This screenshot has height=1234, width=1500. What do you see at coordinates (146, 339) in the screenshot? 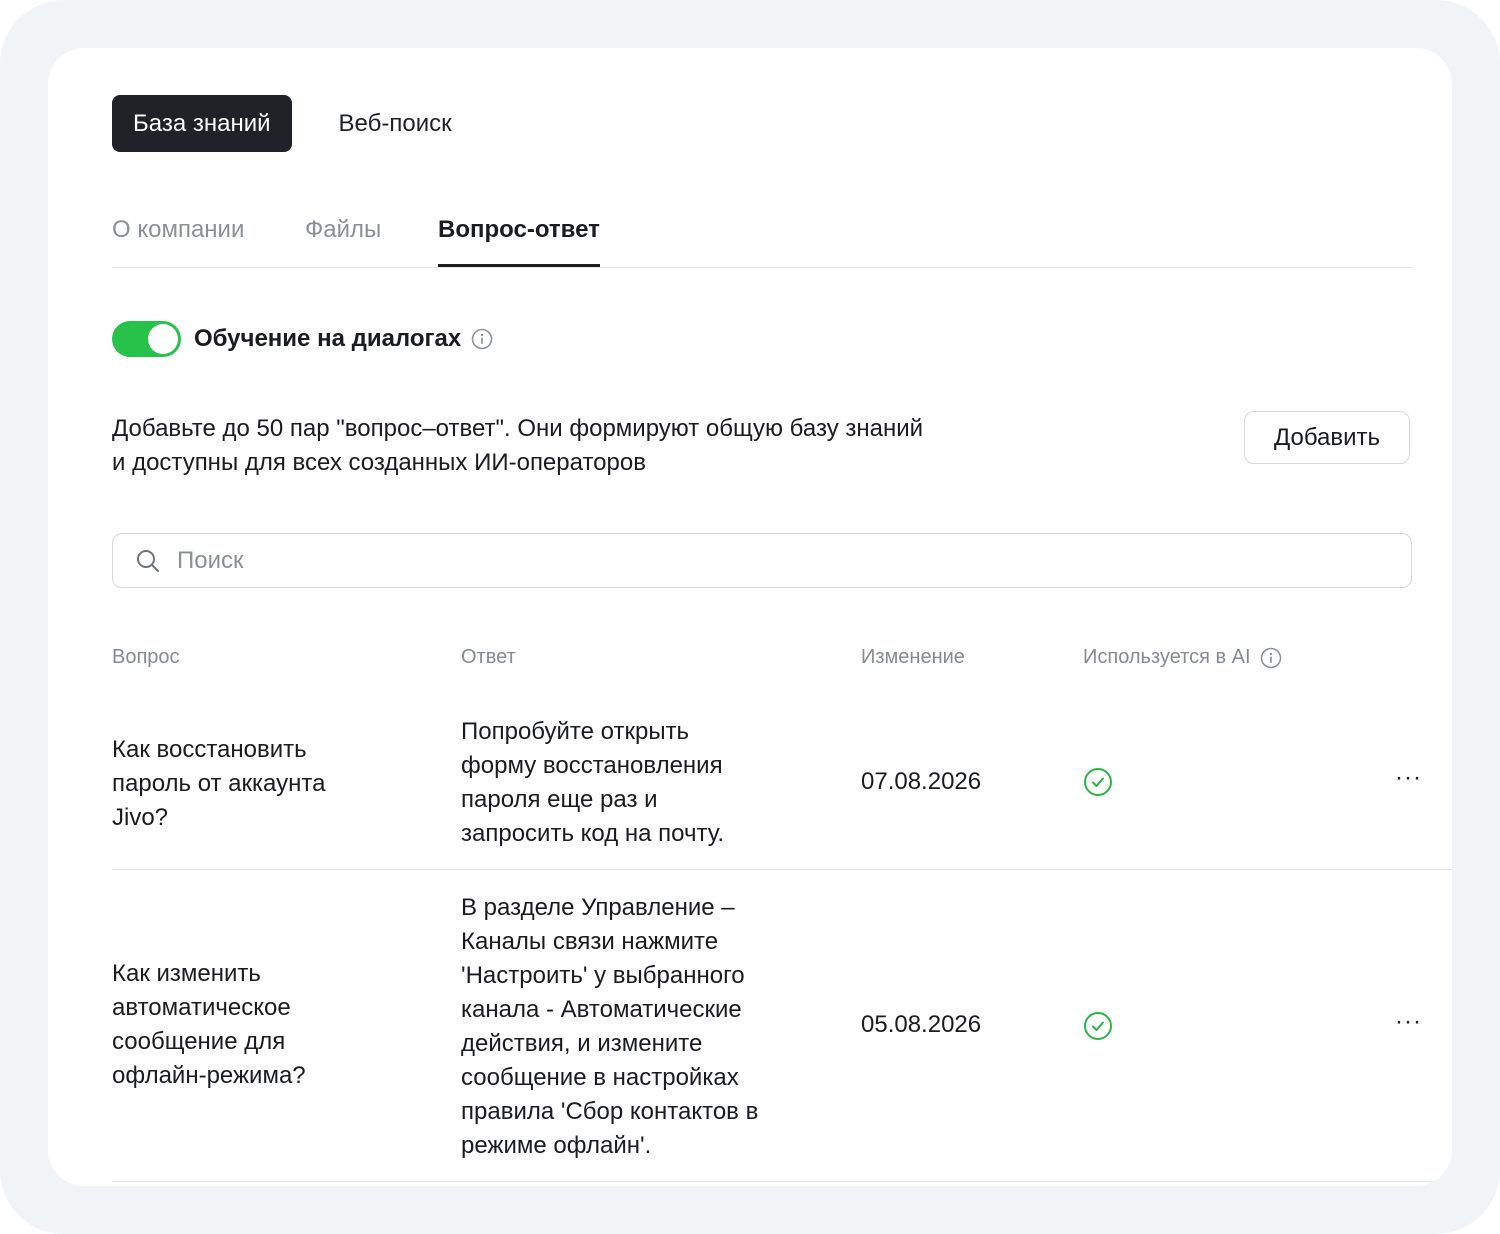
I see `training-toggle` at bounding box center [146, 339].